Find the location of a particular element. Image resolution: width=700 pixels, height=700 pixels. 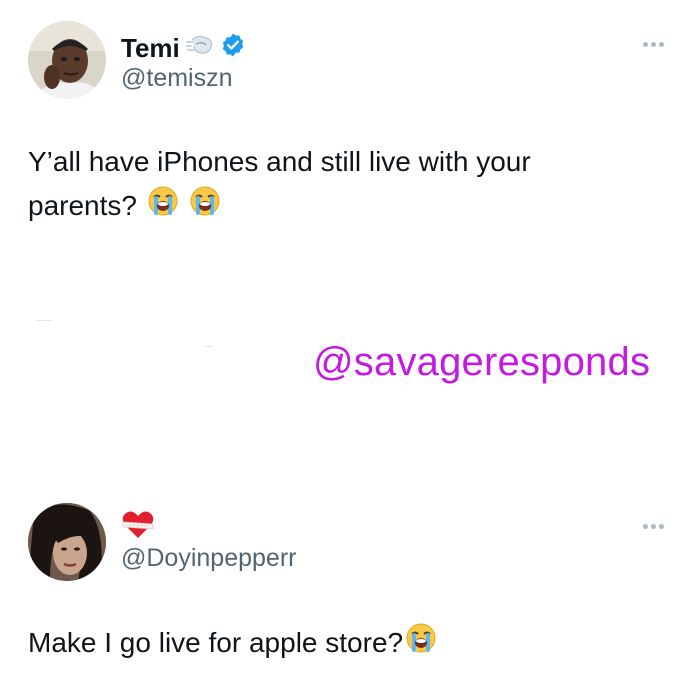

dashing-away-icon is located at coordinates (199, 47).